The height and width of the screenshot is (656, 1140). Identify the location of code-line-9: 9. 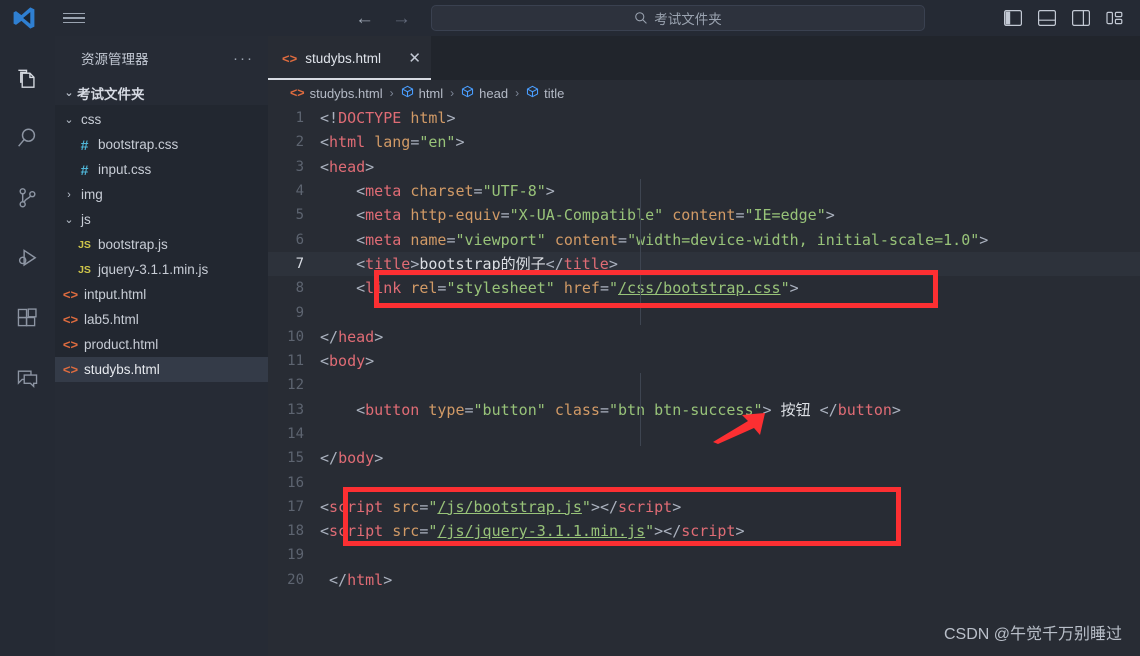
(704, 312).